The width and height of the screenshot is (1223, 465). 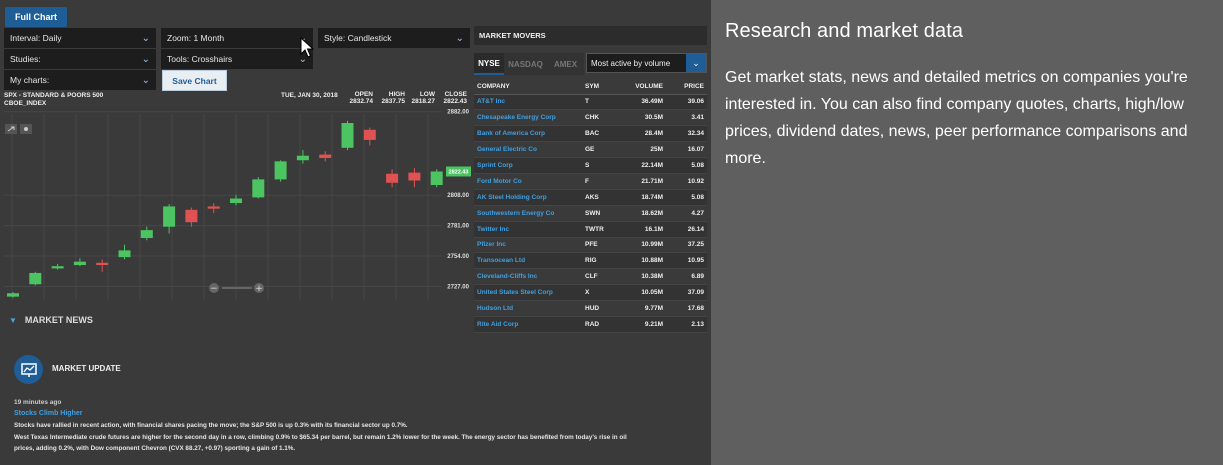 I want to click on symbol-cell: GE, so click(x=601, y=150).